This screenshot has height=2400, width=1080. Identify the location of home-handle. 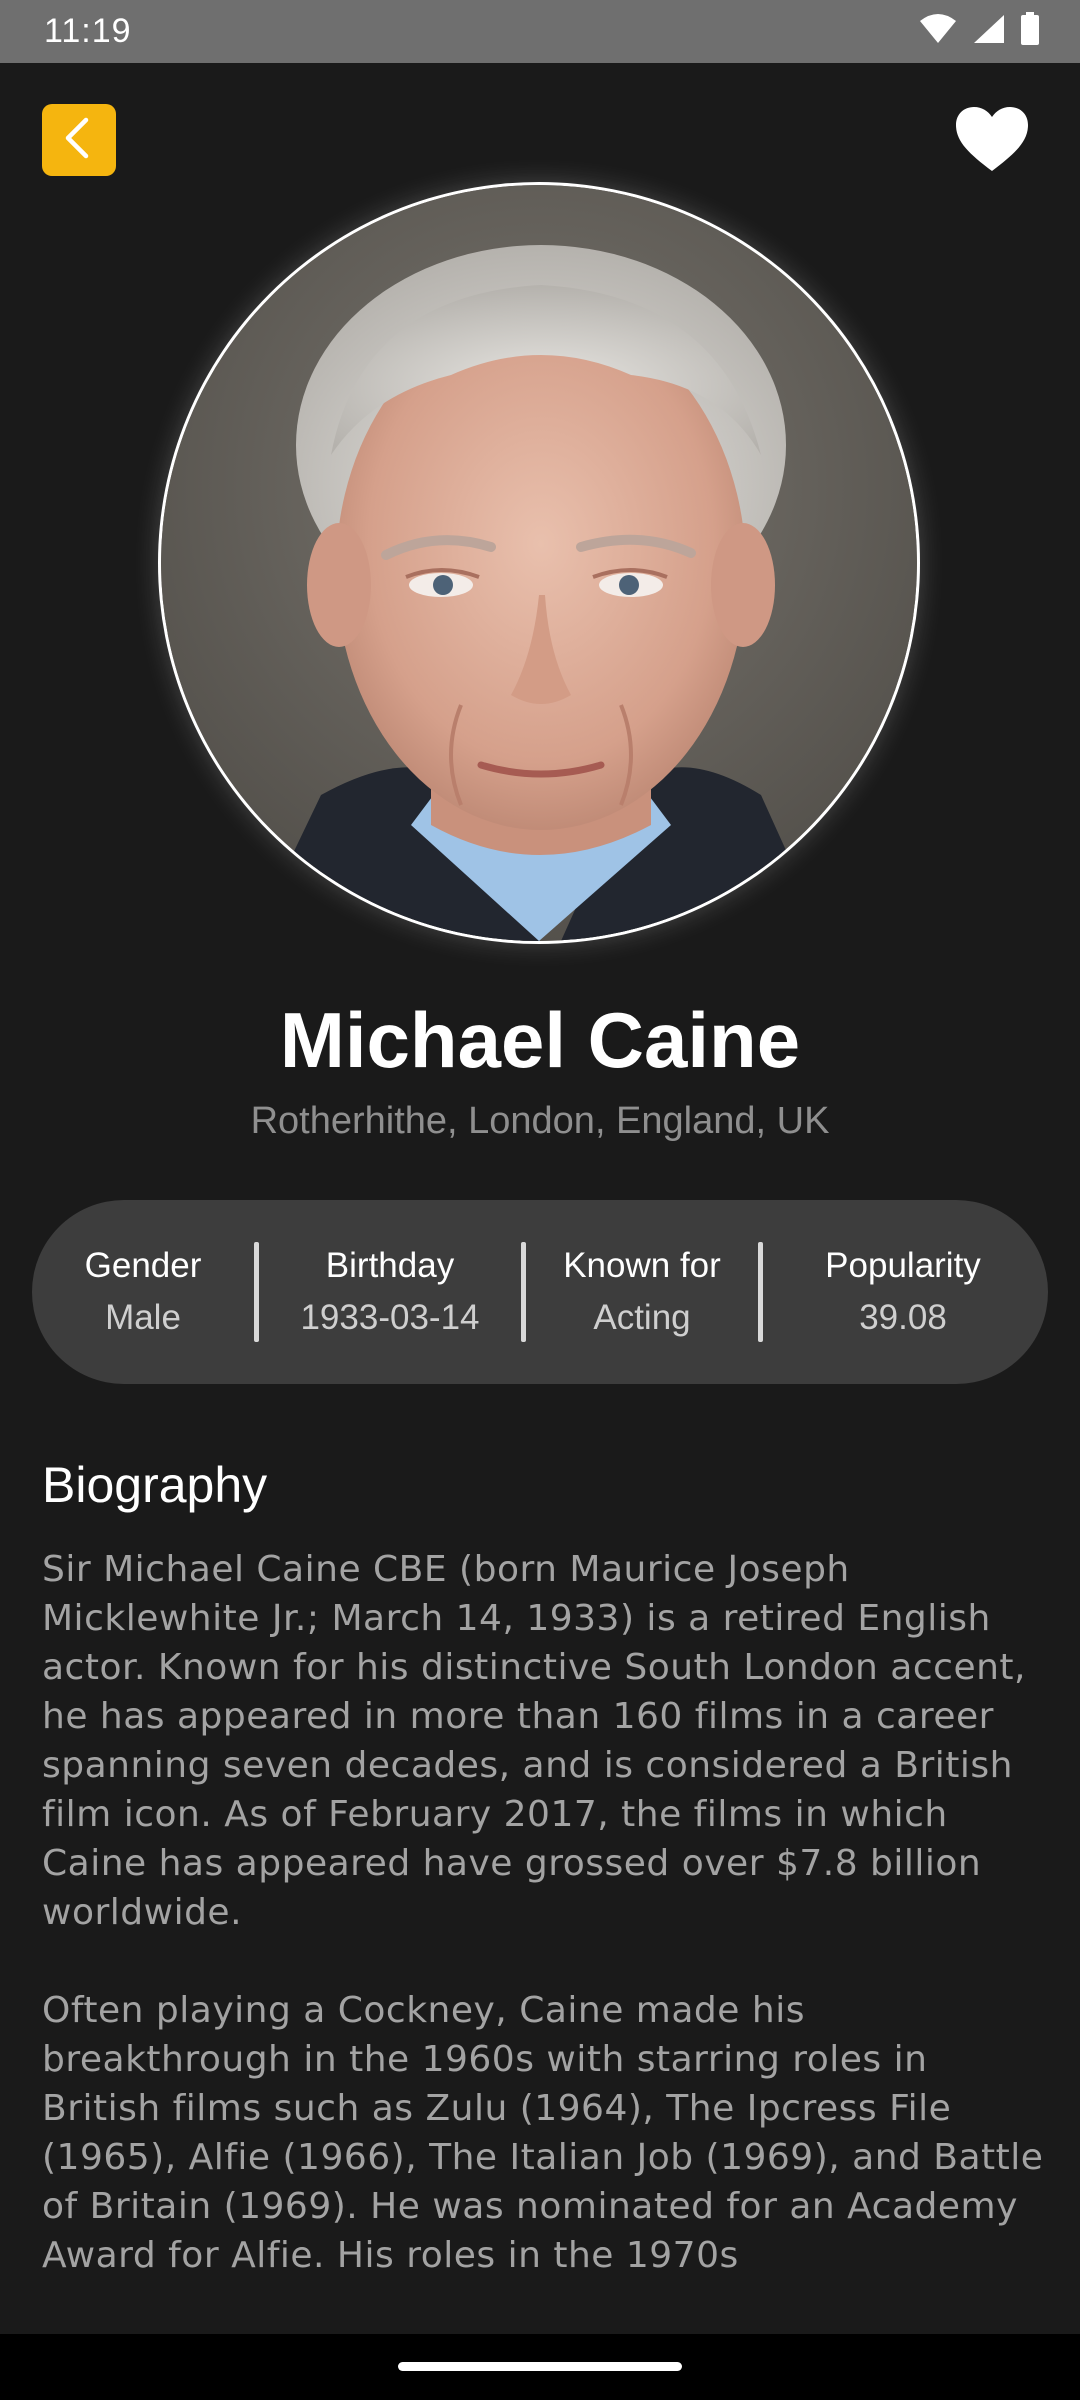
(540, 2366).